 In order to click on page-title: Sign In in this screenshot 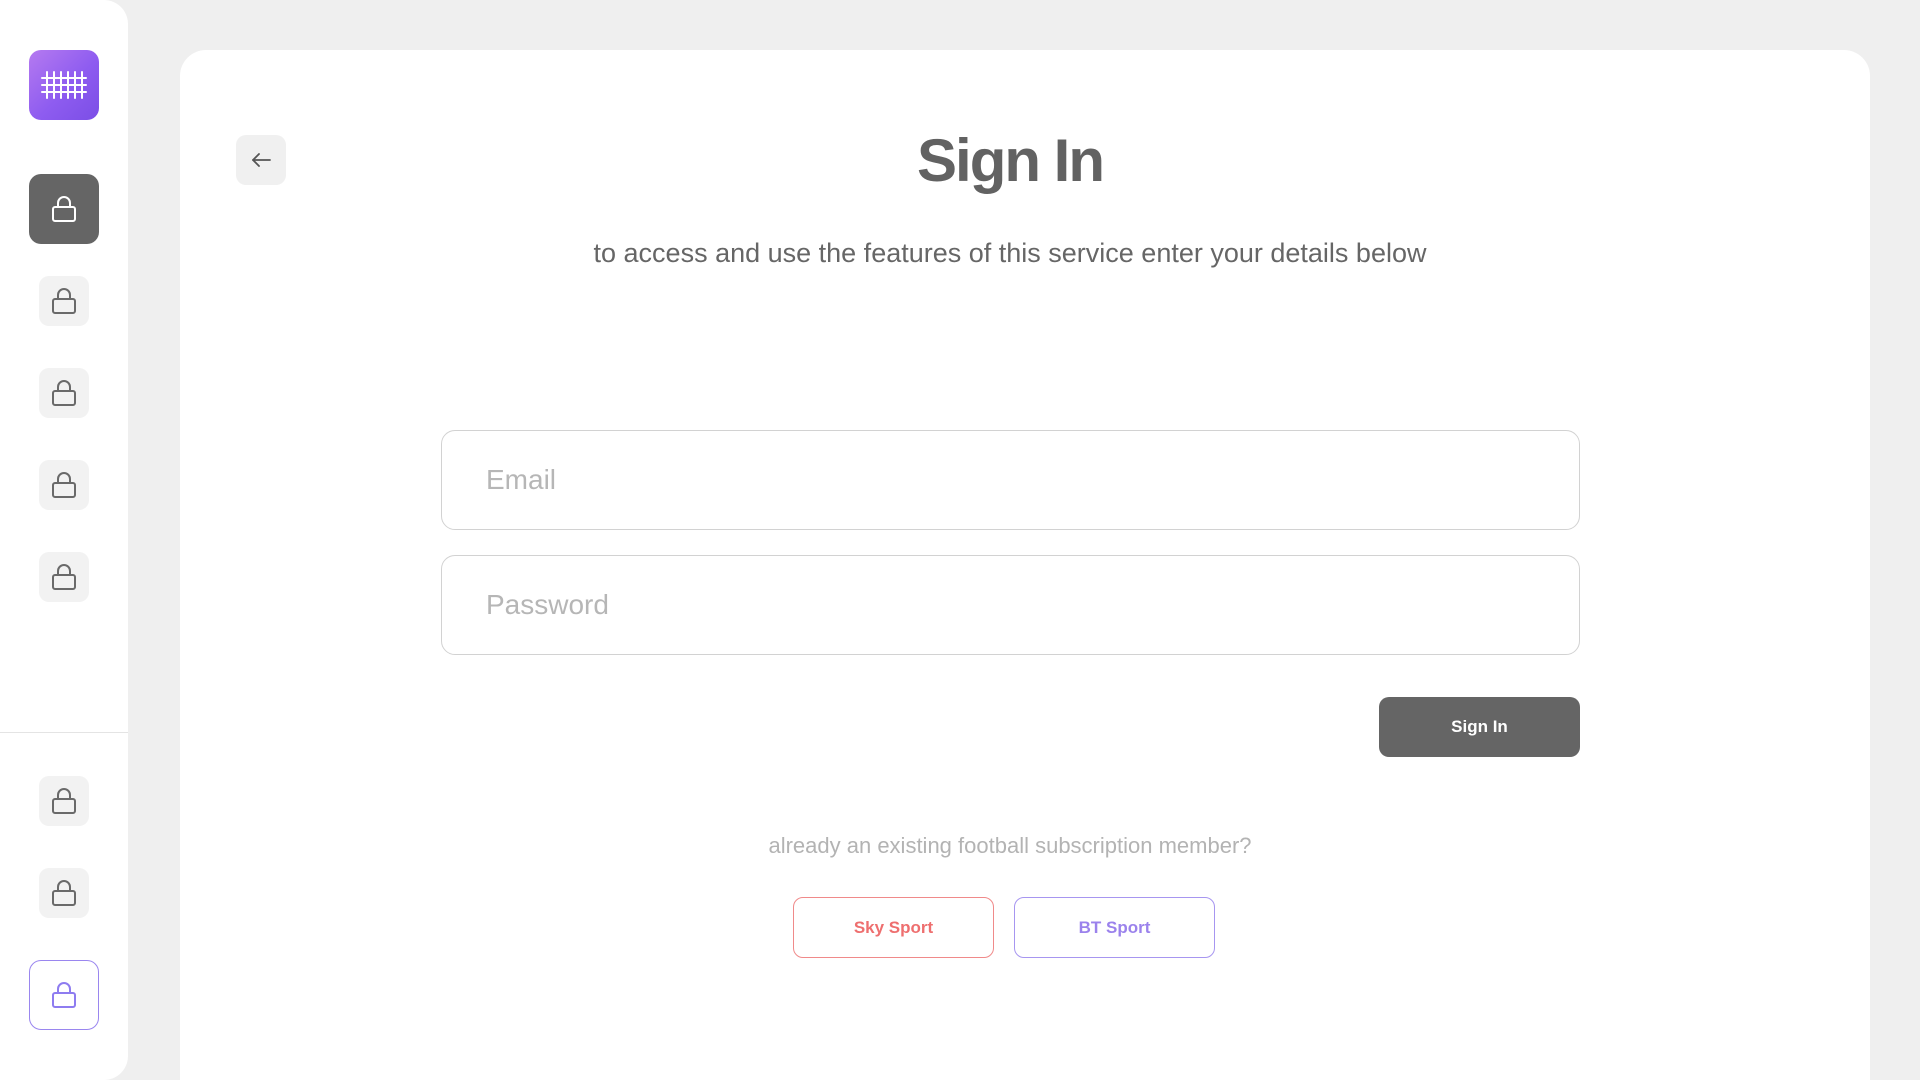, I will do `click(1011, 160)`.